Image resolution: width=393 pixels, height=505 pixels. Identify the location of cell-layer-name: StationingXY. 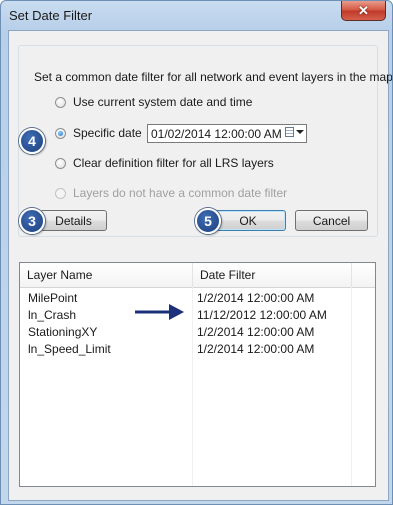
(63, 331).